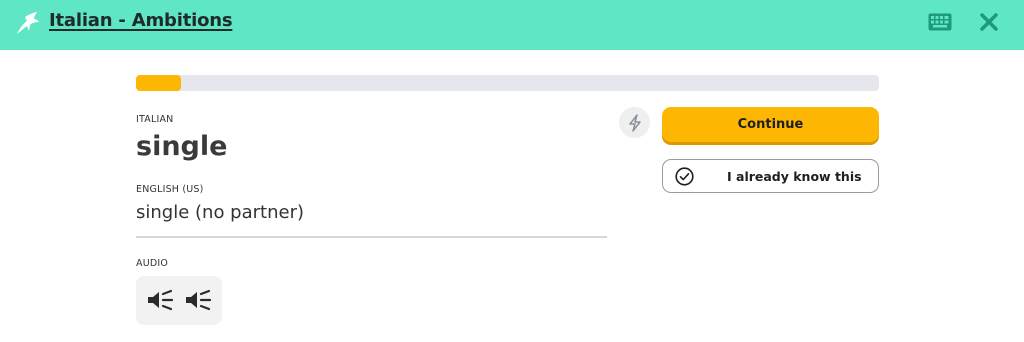  Describe the element at coordinates (28, 23) in the screenshot. I see `logo-icon` at that location.